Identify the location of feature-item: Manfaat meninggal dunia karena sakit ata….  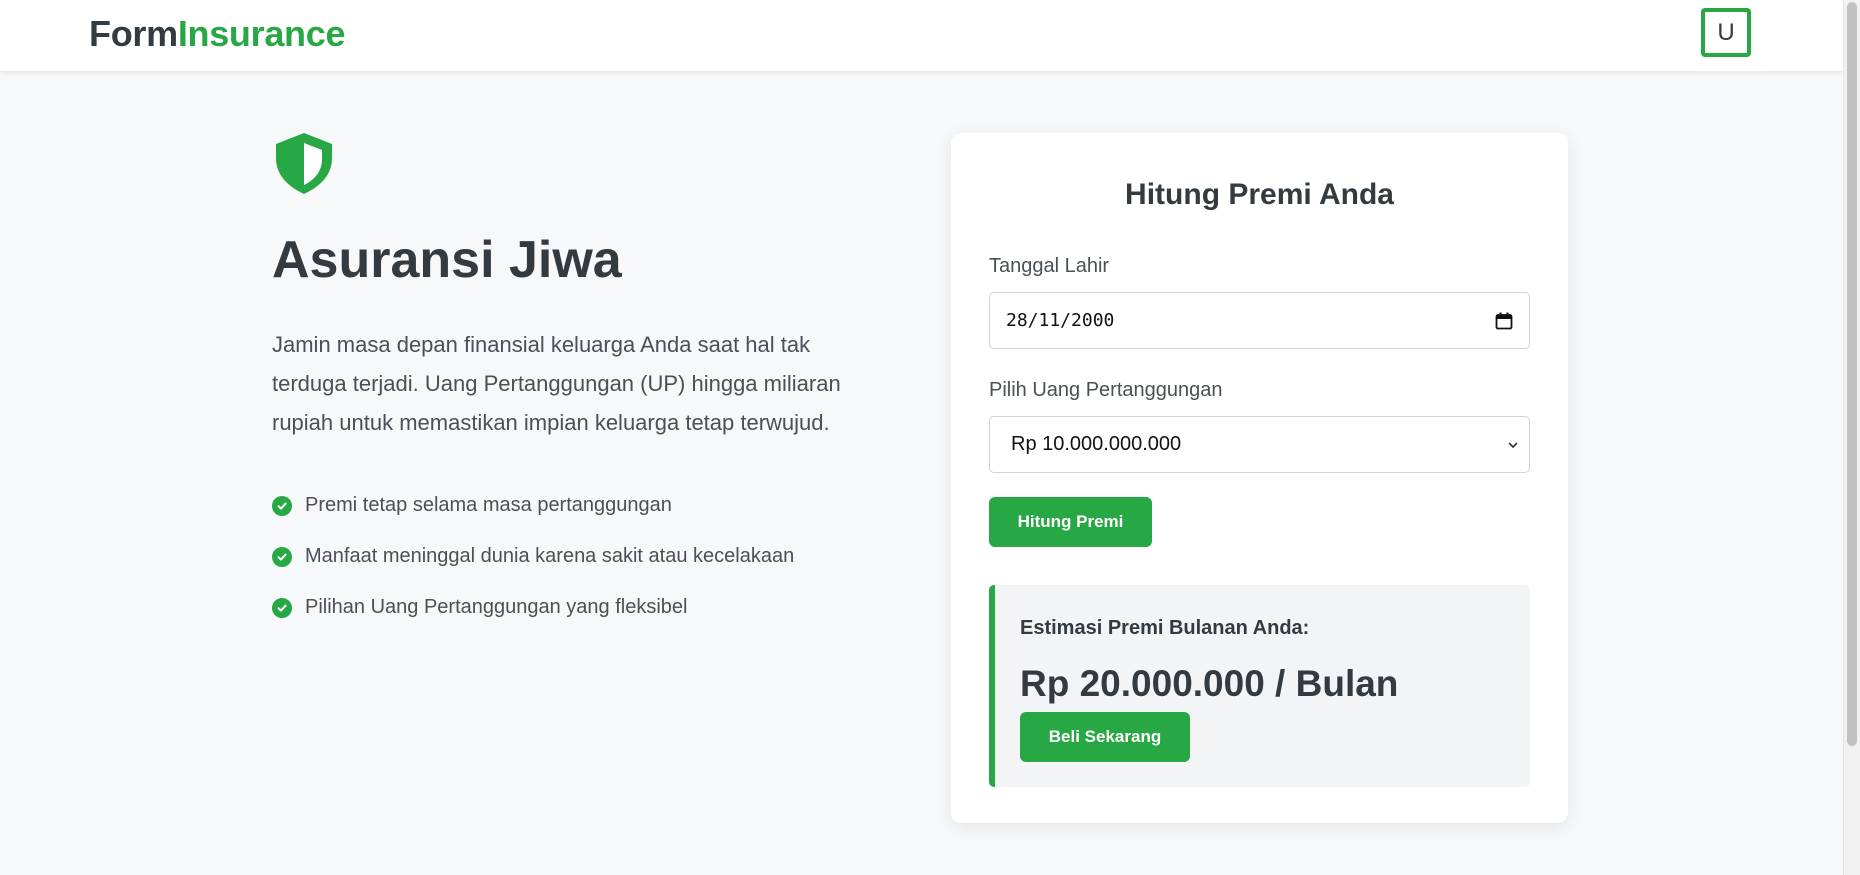
(533, 556).